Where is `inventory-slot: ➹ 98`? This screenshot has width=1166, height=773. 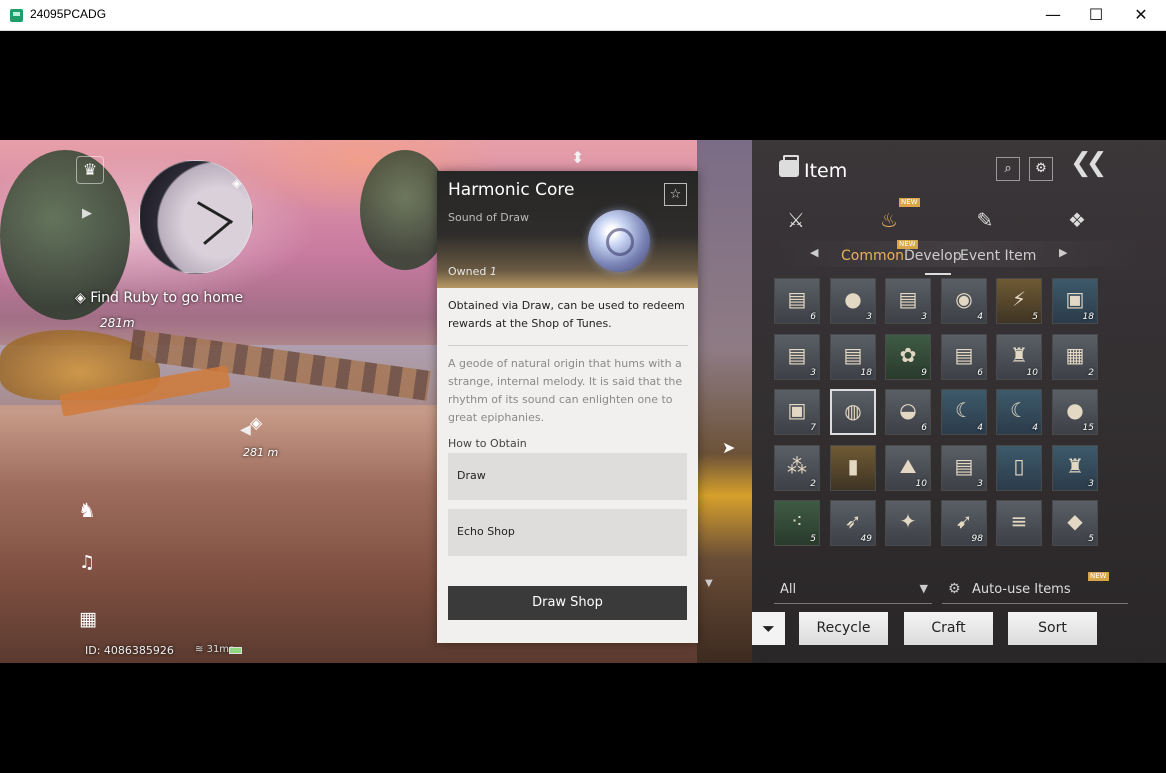 inventory-slot: ➹ 98 is located at coordinates (964, 523).